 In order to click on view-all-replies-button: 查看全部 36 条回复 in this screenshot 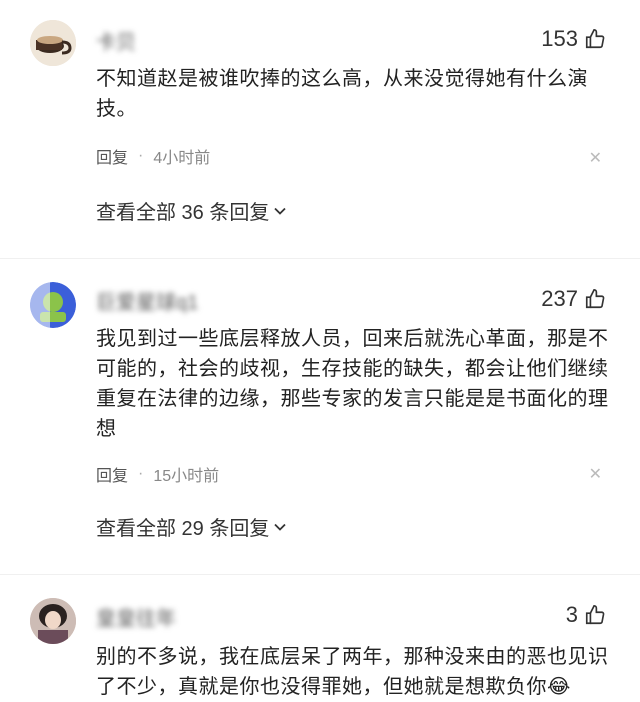, I will do `click(191, 210)`.